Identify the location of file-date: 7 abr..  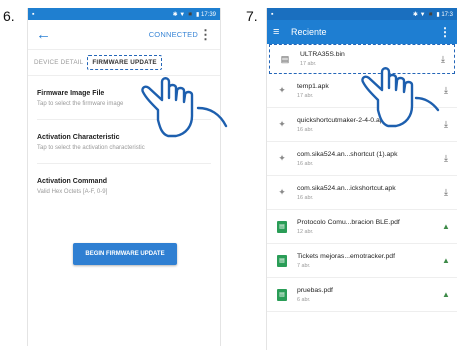
(304, 265).